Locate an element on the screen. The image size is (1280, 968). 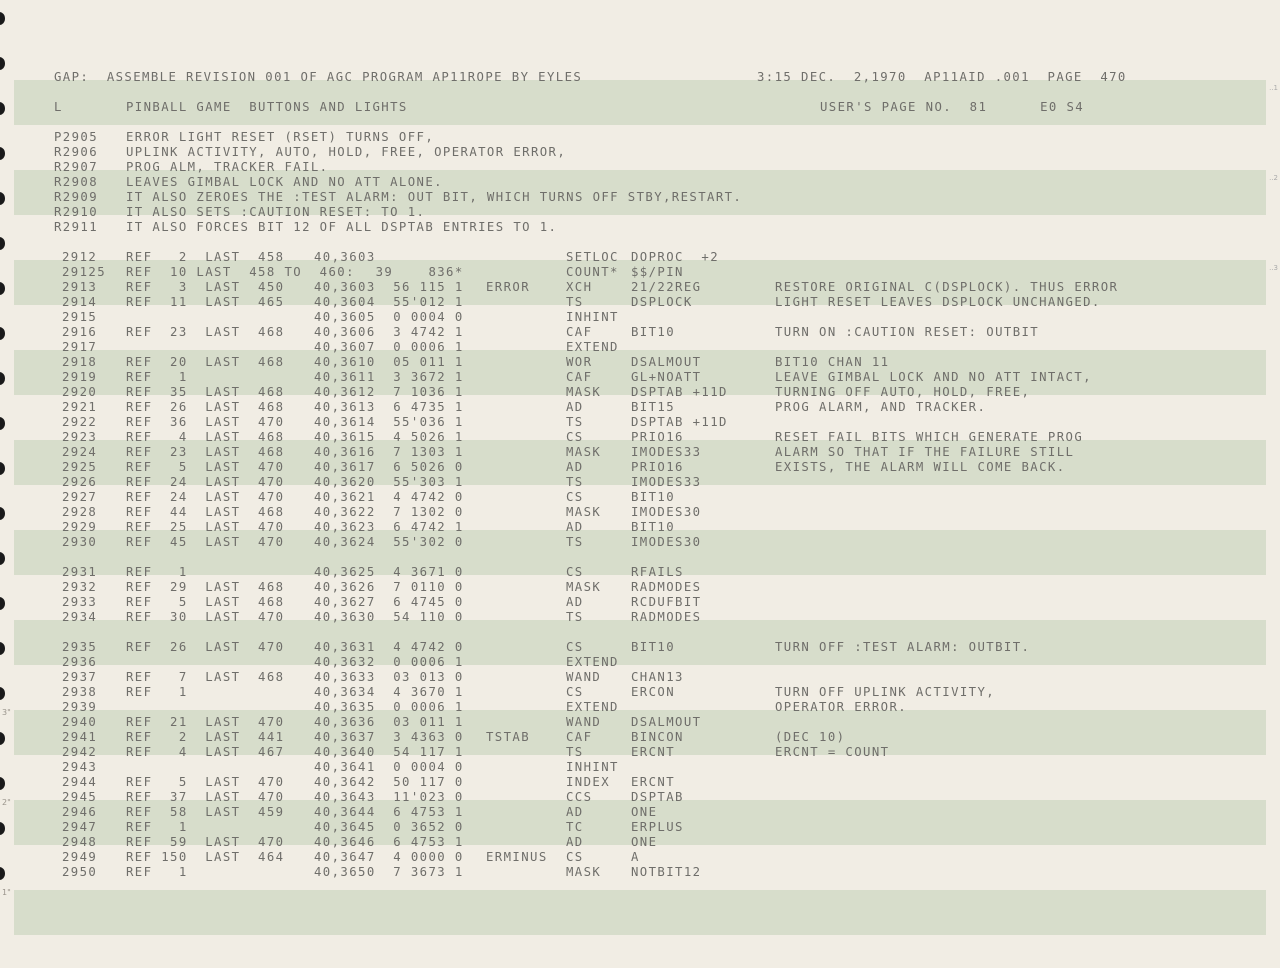
comment: TURN OFF UPLINK ACTIVITY, is located at coordinates (885, 692).